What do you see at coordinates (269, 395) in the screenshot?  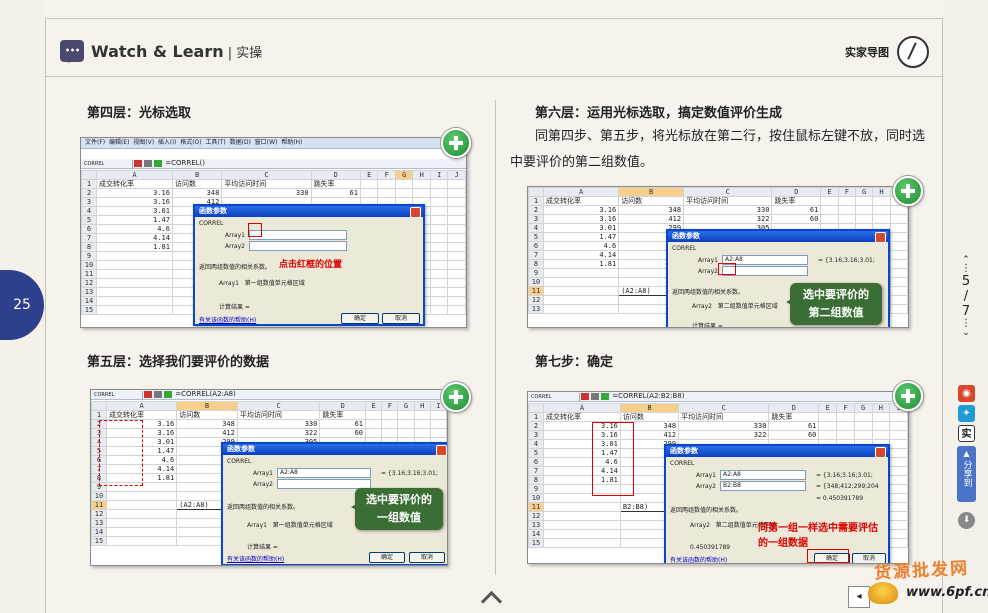 I see `formula-bar: CORREL =CORREL(A2:A8)` at bounding box center [269, 395].